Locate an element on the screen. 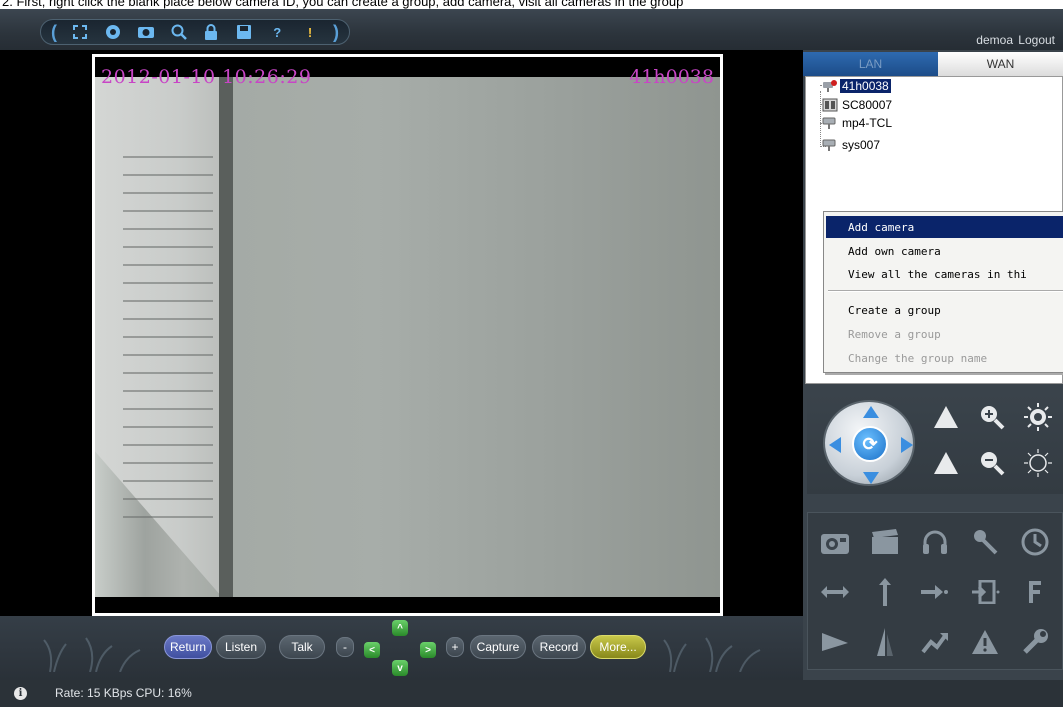 The width and height of the screenshot is (1063, 707). status-bar: i Rate: 15 KBps CPU: 16% is located at coordinates (531, 693).